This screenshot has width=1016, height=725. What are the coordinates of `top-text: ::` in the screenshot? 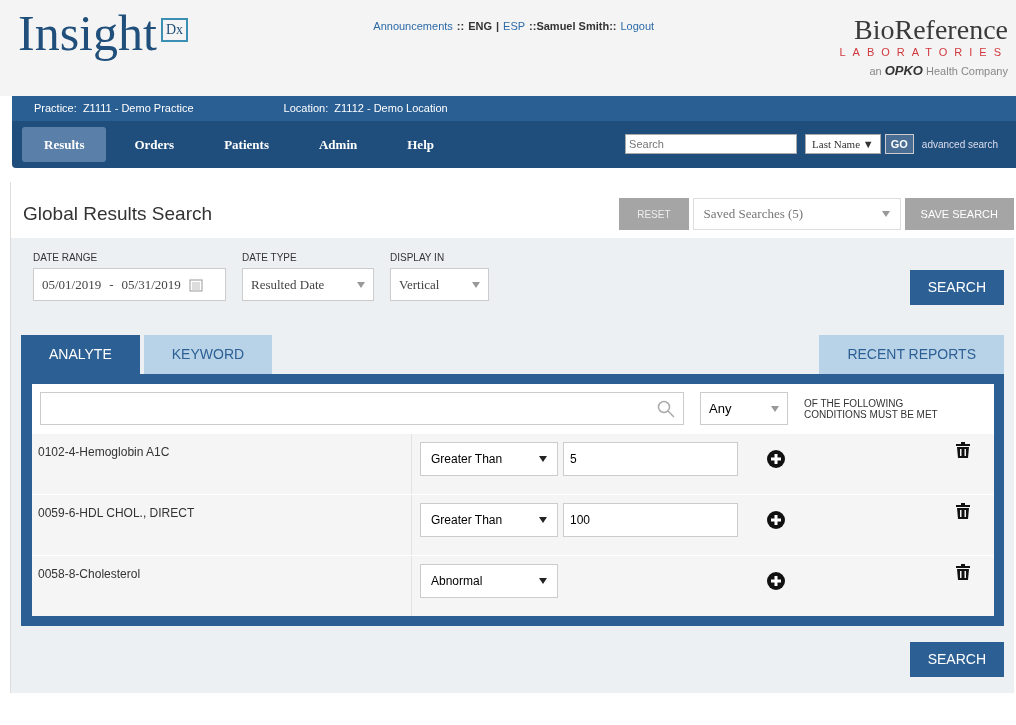 It's located at (460, 26).